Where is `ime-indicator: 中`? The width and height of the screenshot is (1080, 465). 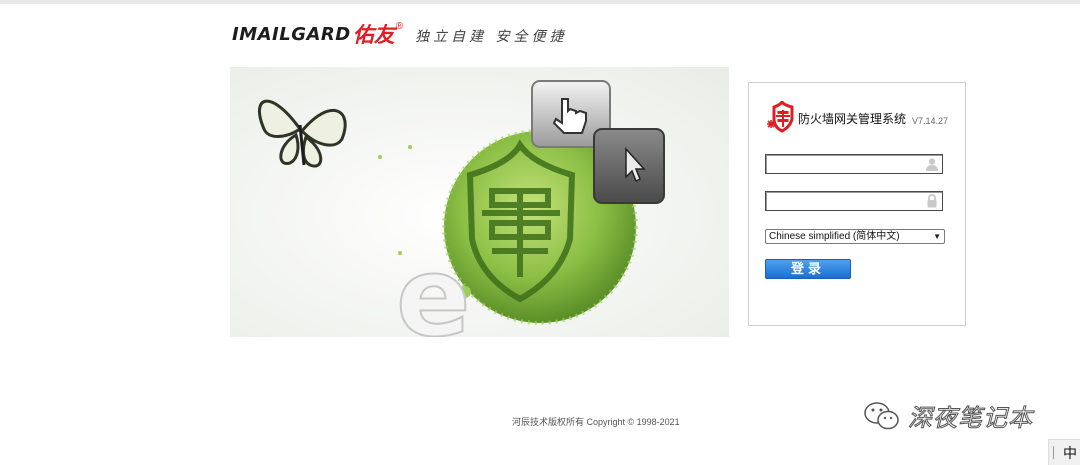 ime-indicator: 中 is located at coordinates (1064, 452).